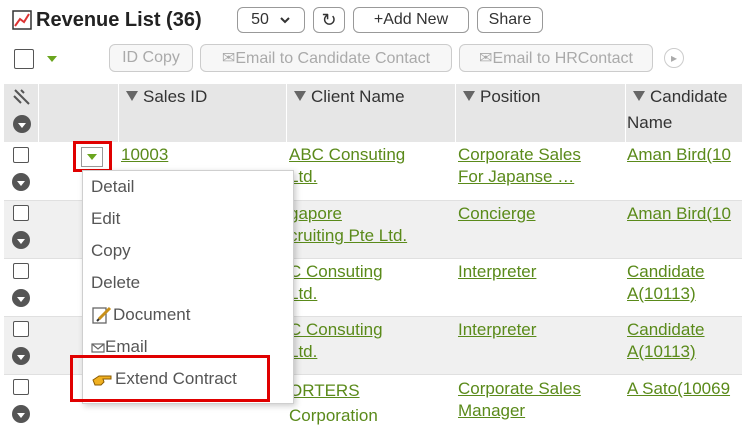  What do you see at coordinates (501, 97) in the screenshot?
I see `column-position: Position` at bounding box center [501, 97].